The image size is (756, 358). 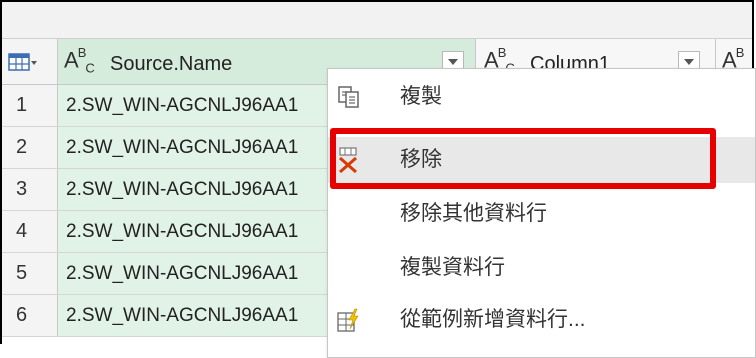 What do you see at coordinates (541, 97) in the screenshot?
I see `menu-item-copy: 複製` at bounding box center [541, 97].